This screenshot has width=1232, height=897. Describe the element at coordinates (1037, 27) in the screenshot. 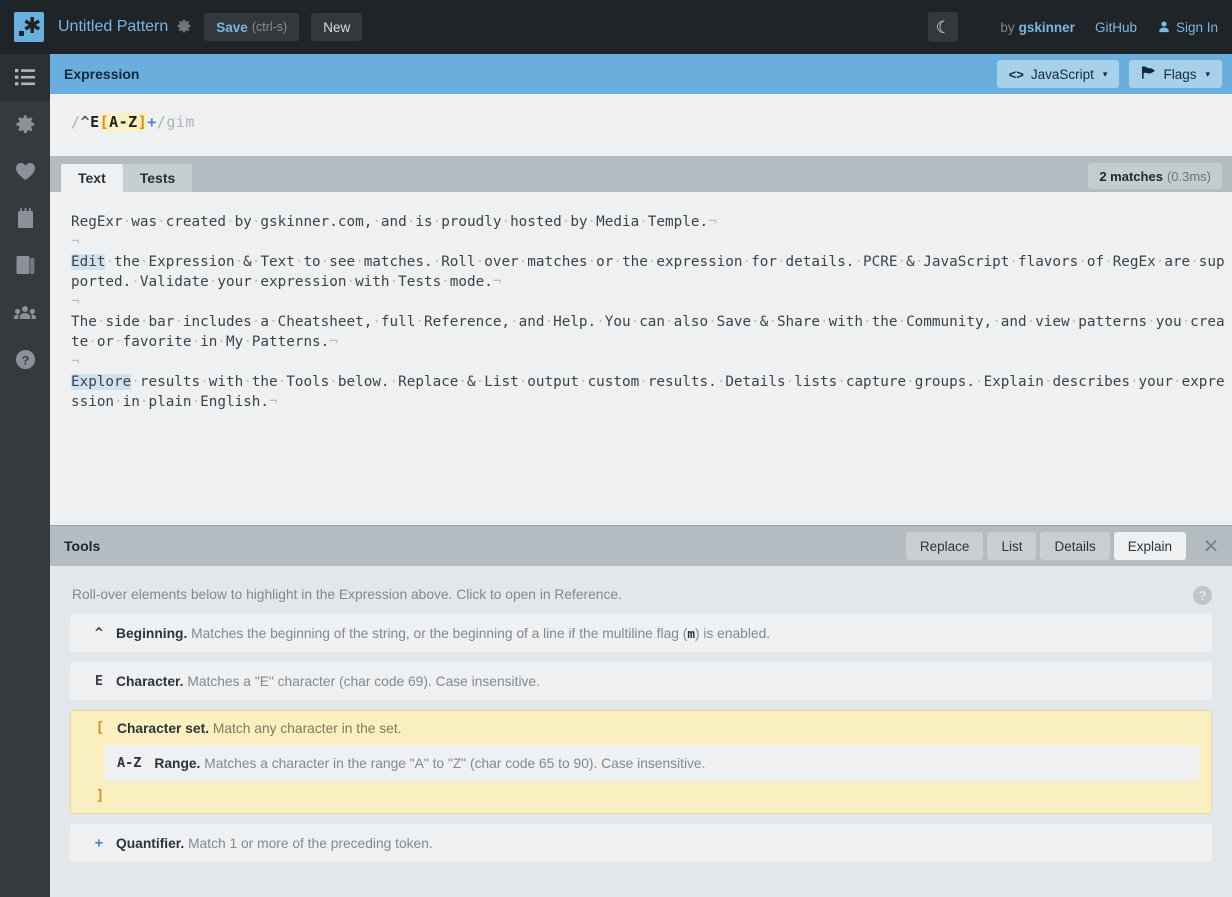

I see `author-link: by gskinner` at that location.